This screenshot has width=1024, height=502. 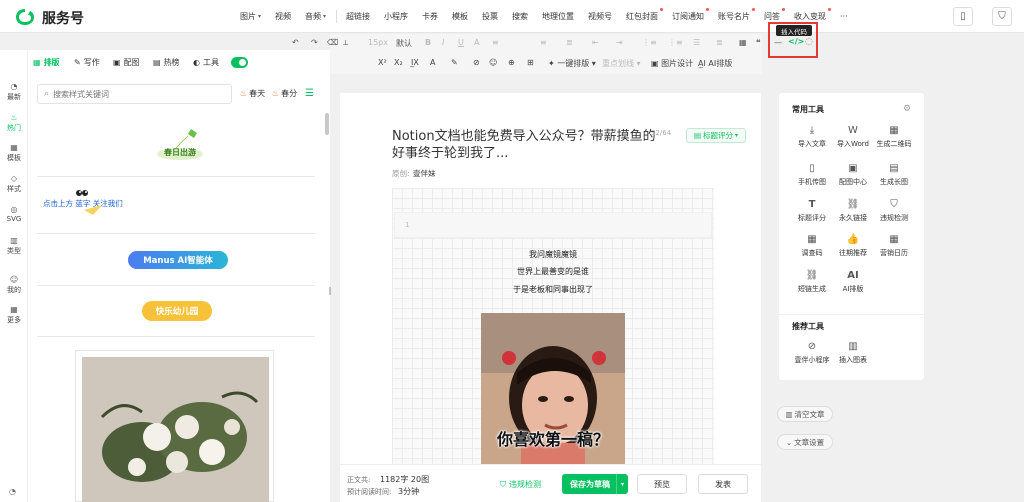 I want to click on menu-qa: 问答, so click(x=772, y=14).